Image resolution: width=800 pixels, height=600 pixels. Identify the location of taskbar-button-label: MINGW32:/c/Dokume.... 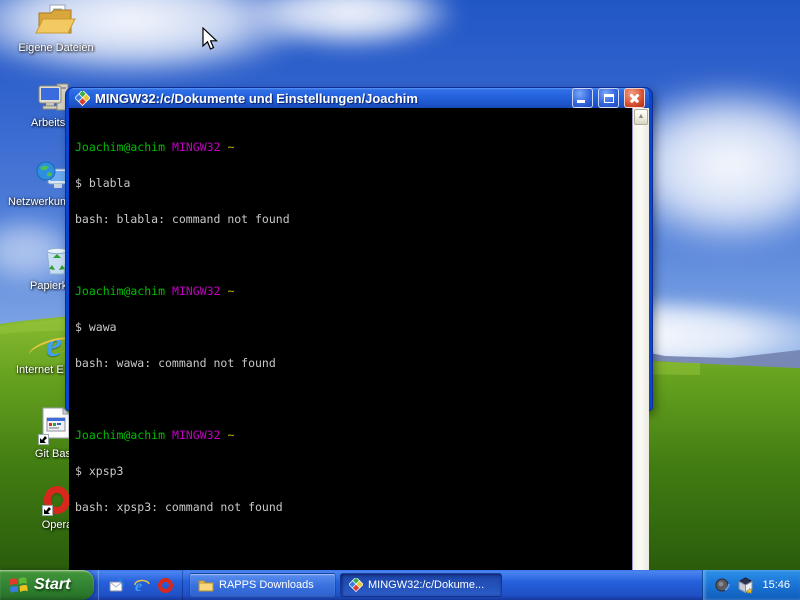
(426, 585).